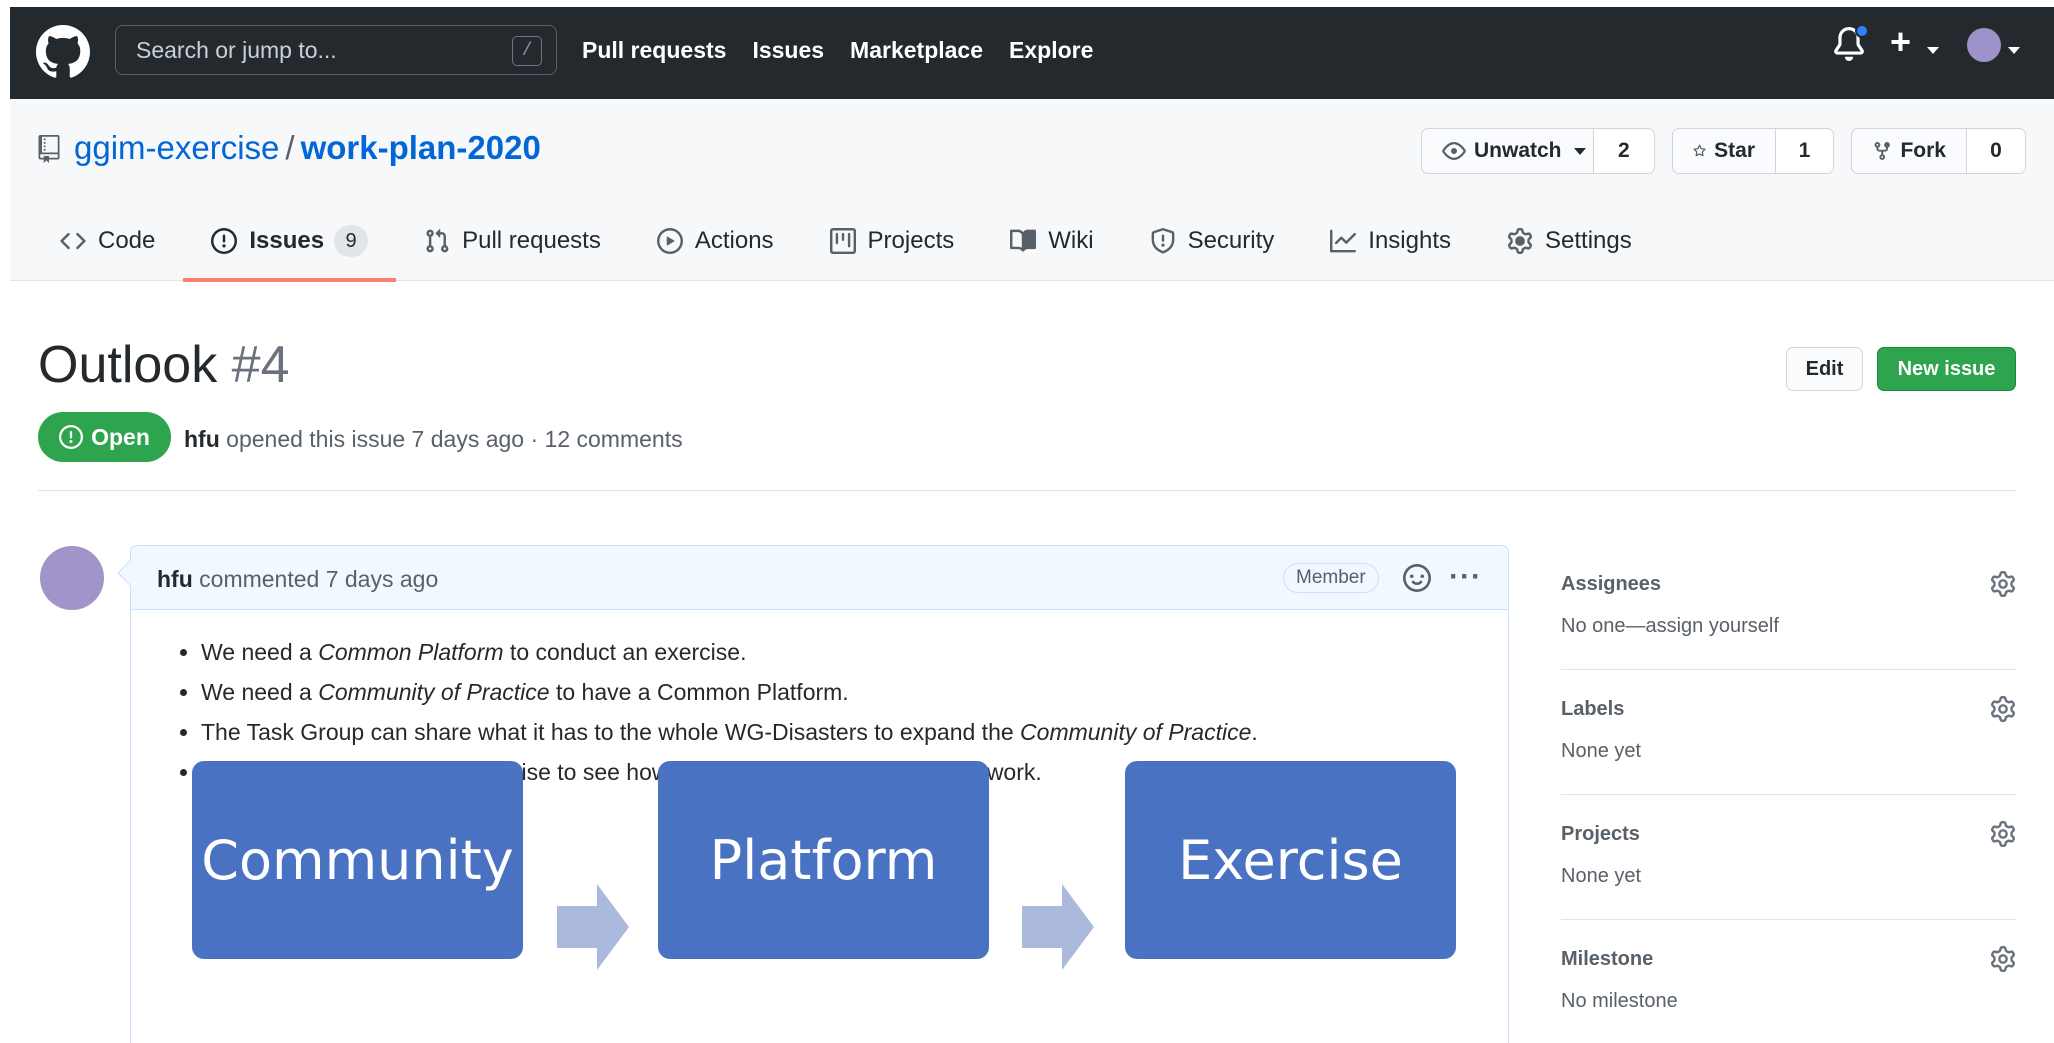 The image size is (2054, 1043). Describe the element at coordinates (1290, 860) in the screenshot. I see `flow-box-exercise: Exercise` at that location.